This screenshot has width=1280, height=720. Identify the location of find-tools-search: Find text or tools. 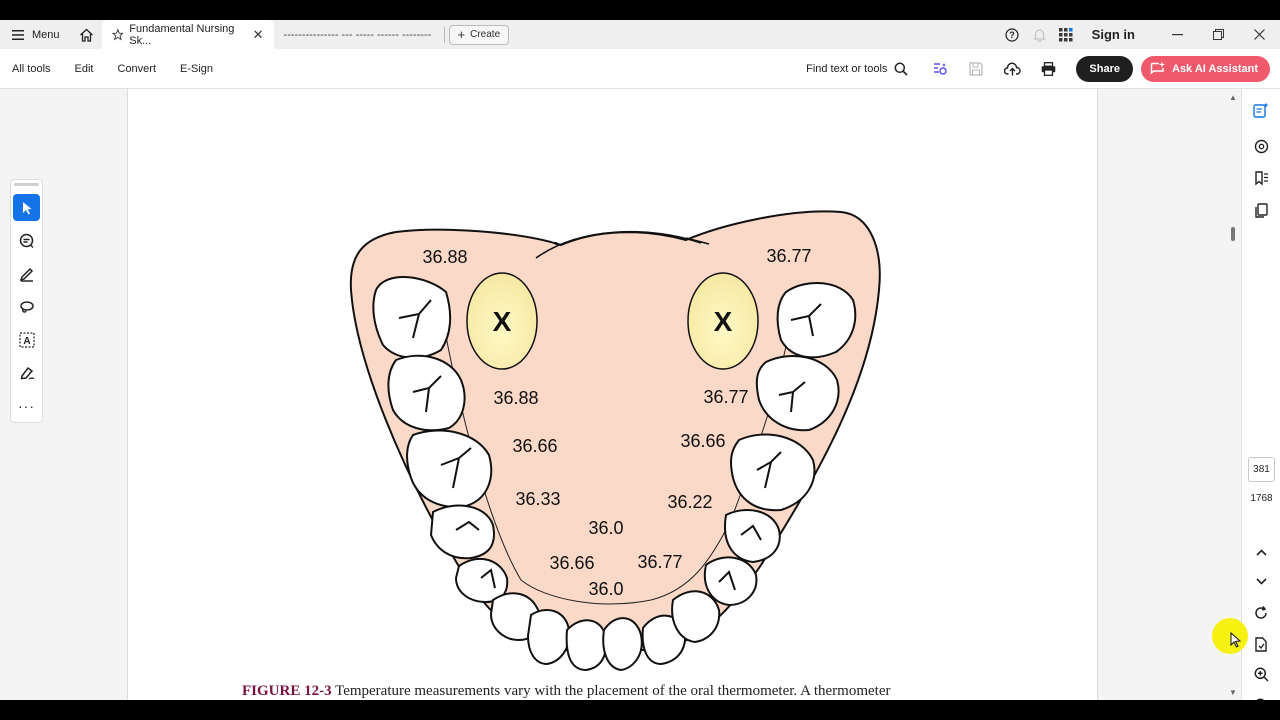
(857, 69).